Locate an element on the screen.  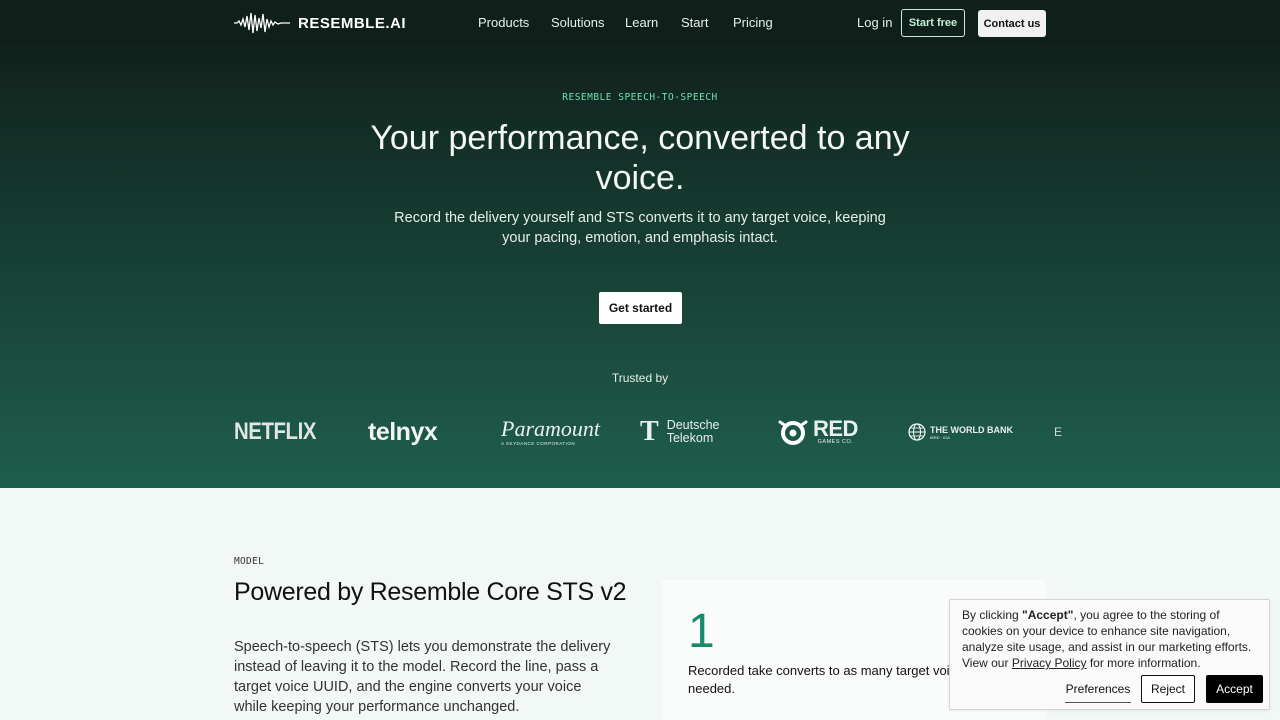
trusted-by-label: Trusted by is located at coordinates (640, 378).